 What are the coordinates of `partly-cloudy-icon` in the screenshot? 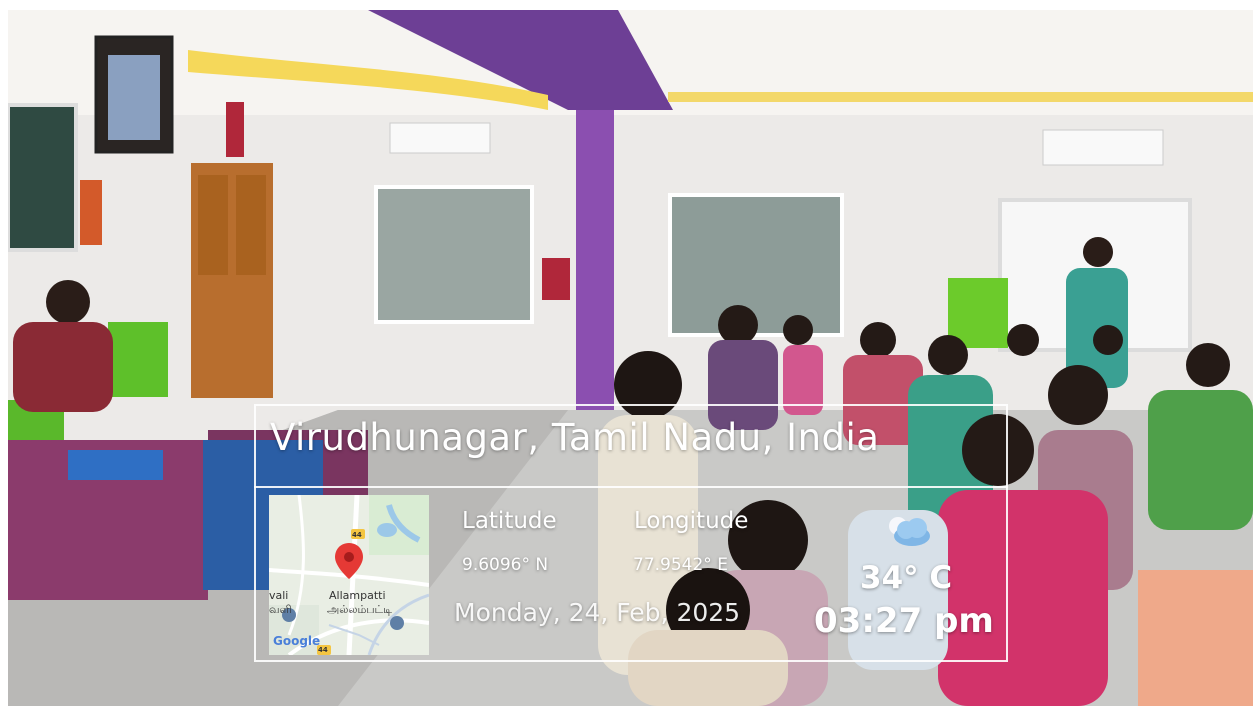 It's located at (908, 531).